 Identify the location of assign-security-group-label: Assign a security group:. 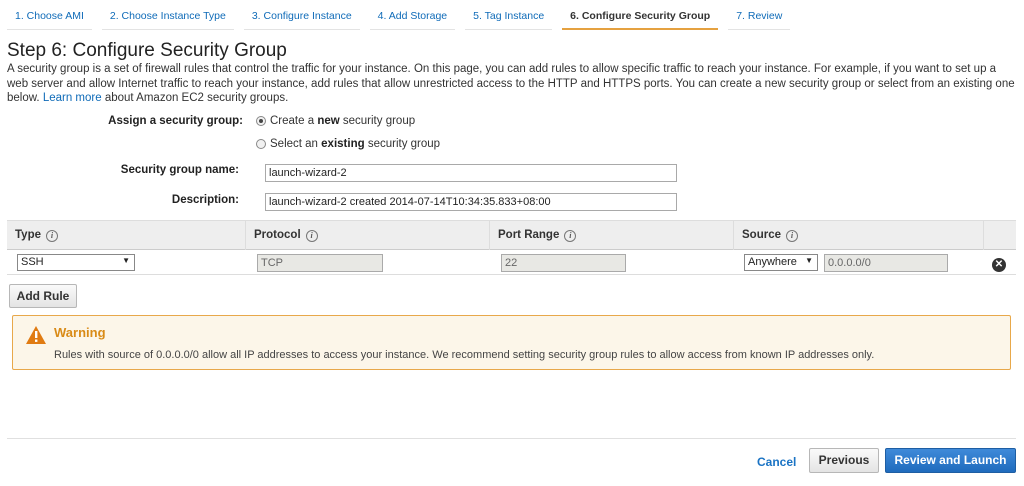
(175, 121).